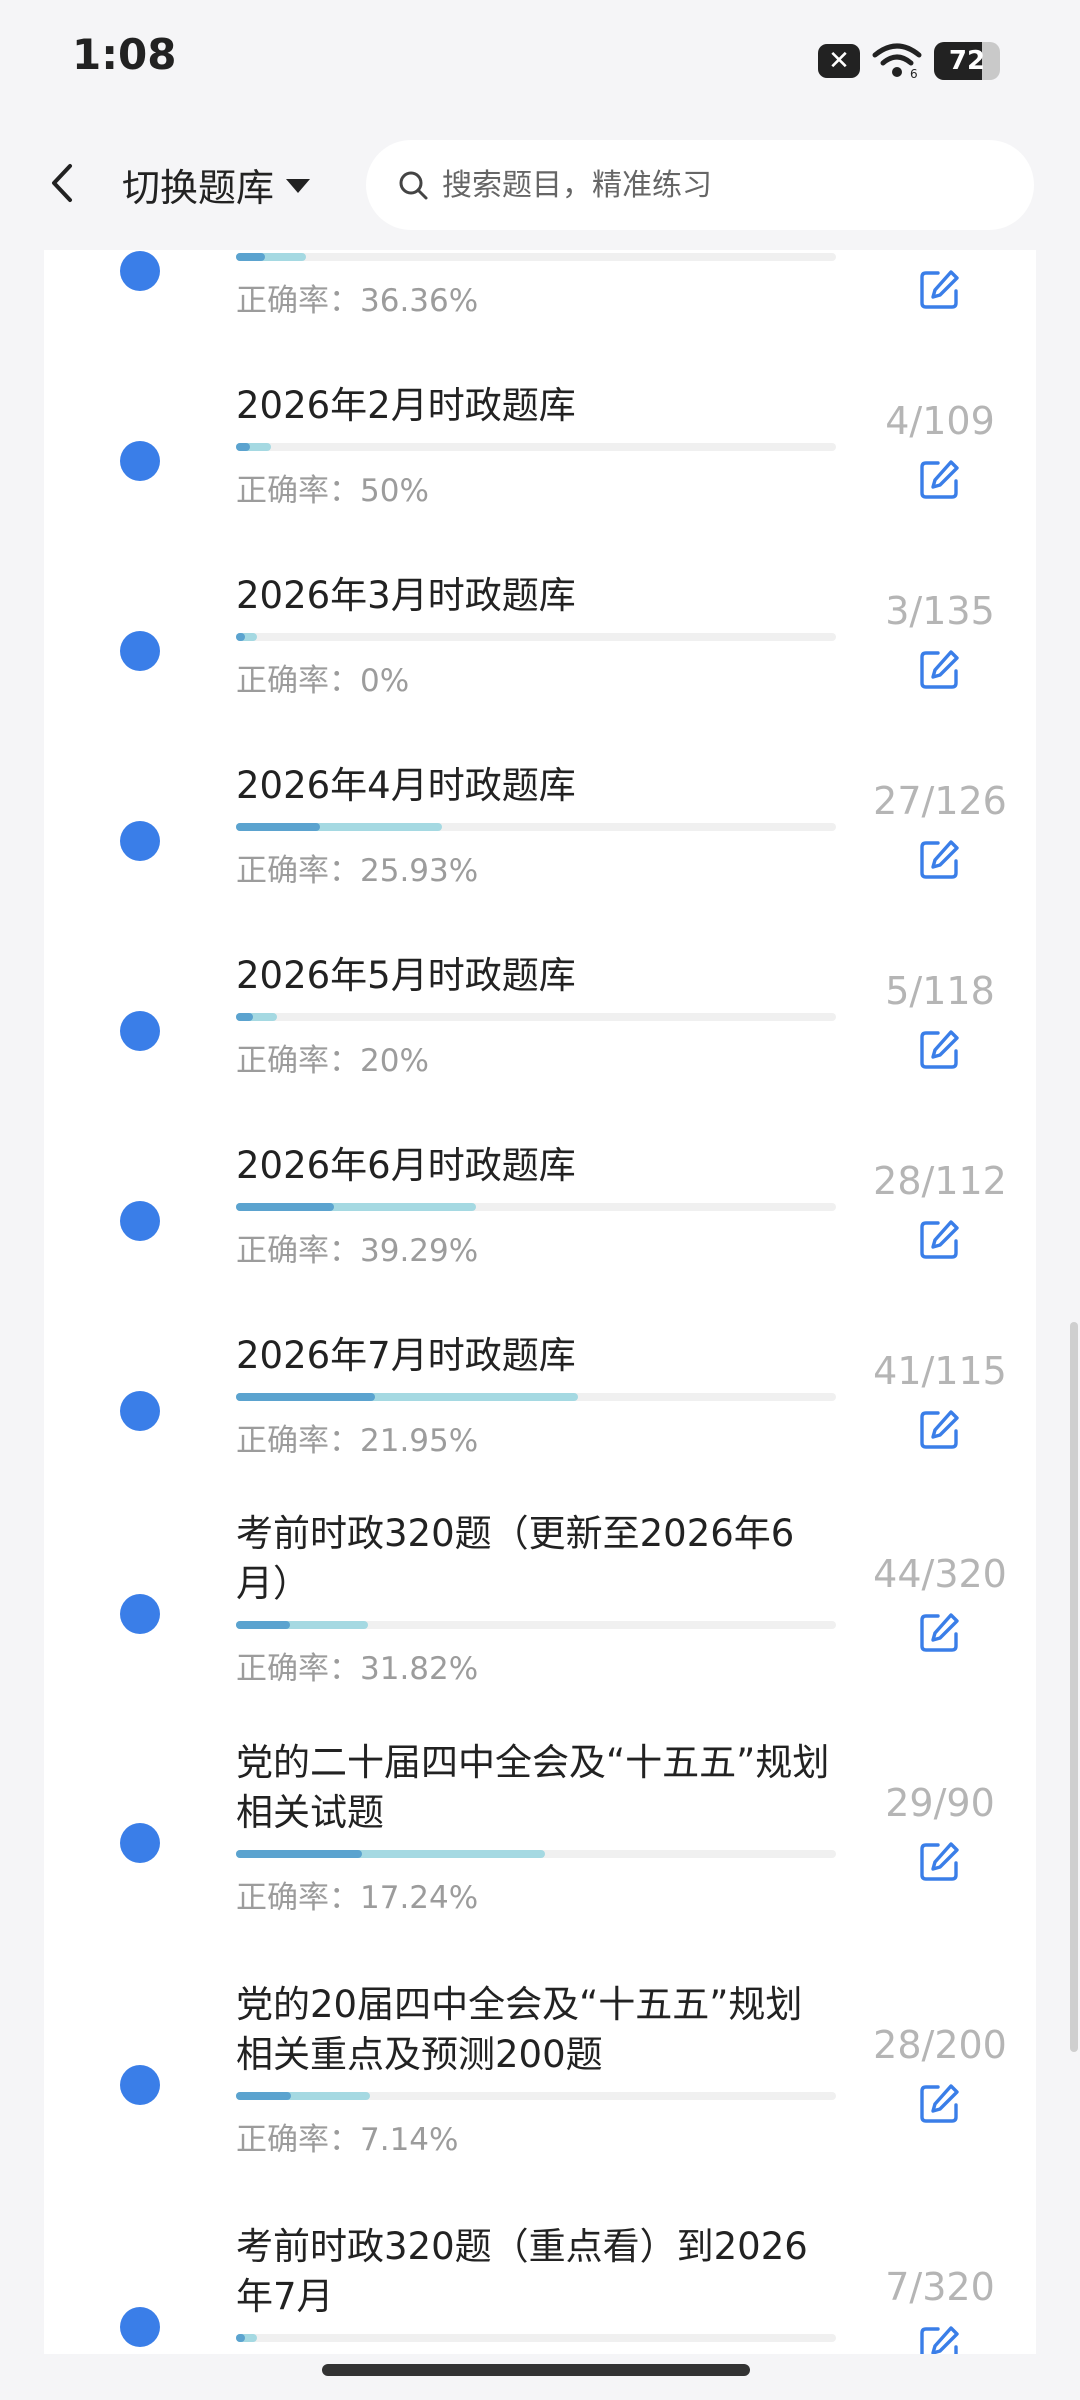 The image size is (1080, 2400). Describe the element at coordinates (198, 187) in the screenshot. I see `switch-question-bank-label: 切换题库` at that location.